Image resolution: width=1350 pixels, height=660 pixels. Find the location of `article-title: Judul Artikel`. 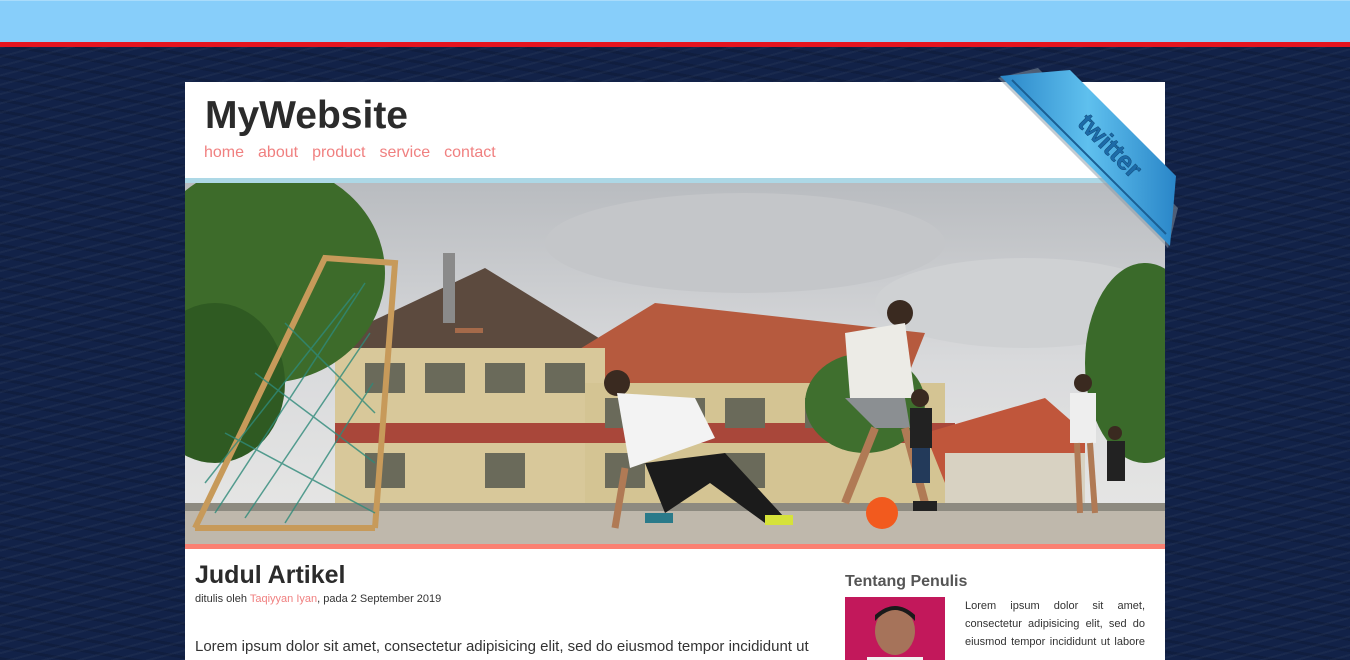

article-title: Judul Artikel is located at coordinates (270, 575).